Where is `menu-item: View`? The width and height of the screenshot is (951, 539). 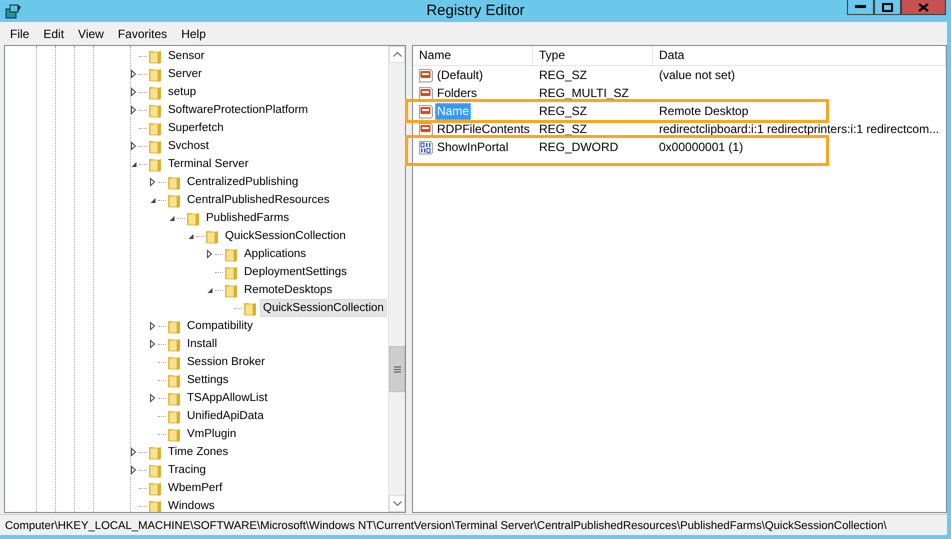 menu-item: View is located at coordinates (91, 34).